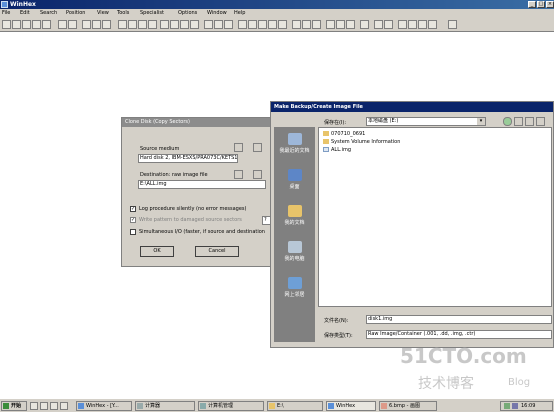  I want to click on copy-icon, so click(86, 24).